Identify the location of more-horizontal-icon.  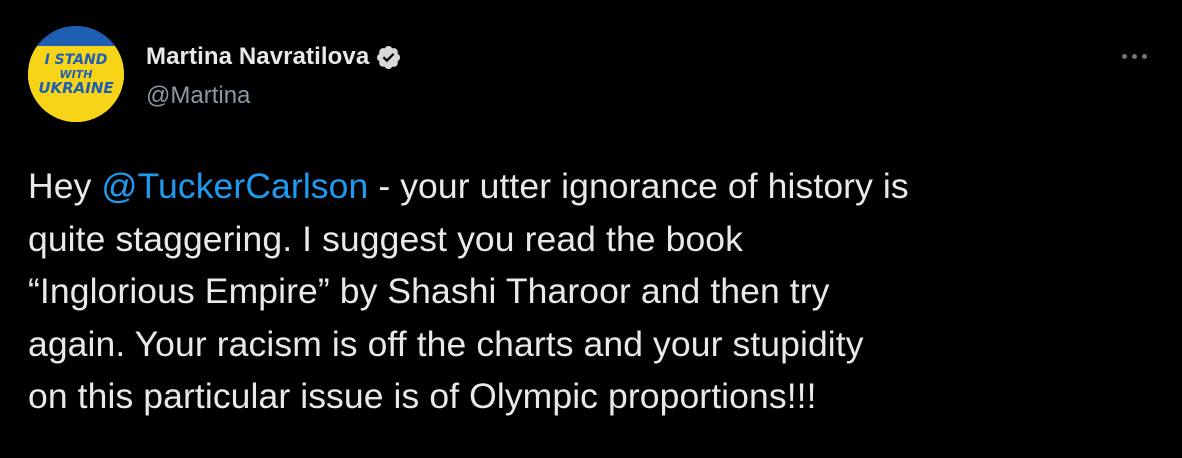
(1134, 56).